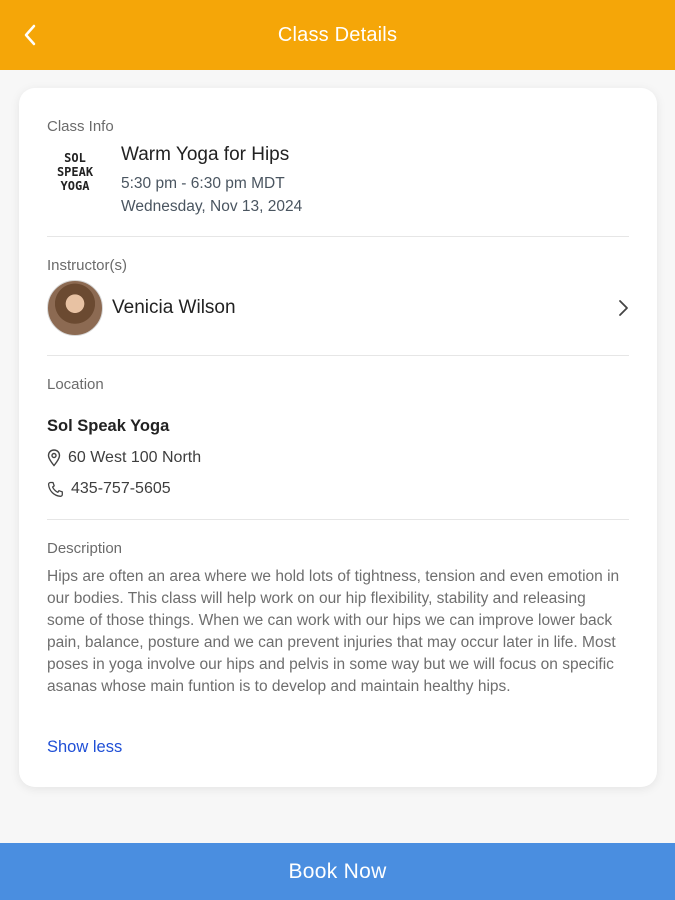  What do you see at coordinates (87, 265) in the screenshot?
I see `instructor-label: Instructor(s)` at bounding box center [87, 265].